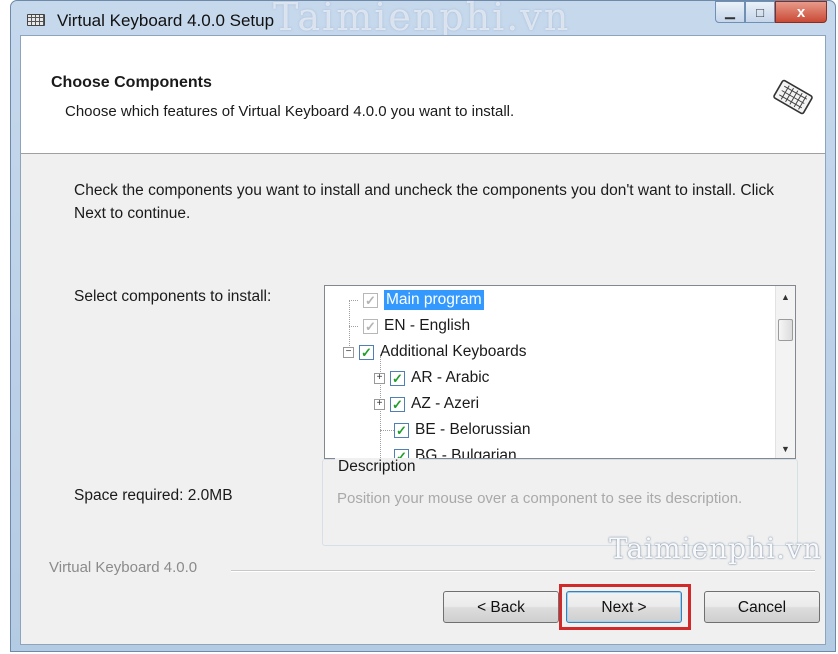 This screenshot has width=838, height=654. I want to click on tree-item-en-english: ✓ EN - English, so click(416, 326).